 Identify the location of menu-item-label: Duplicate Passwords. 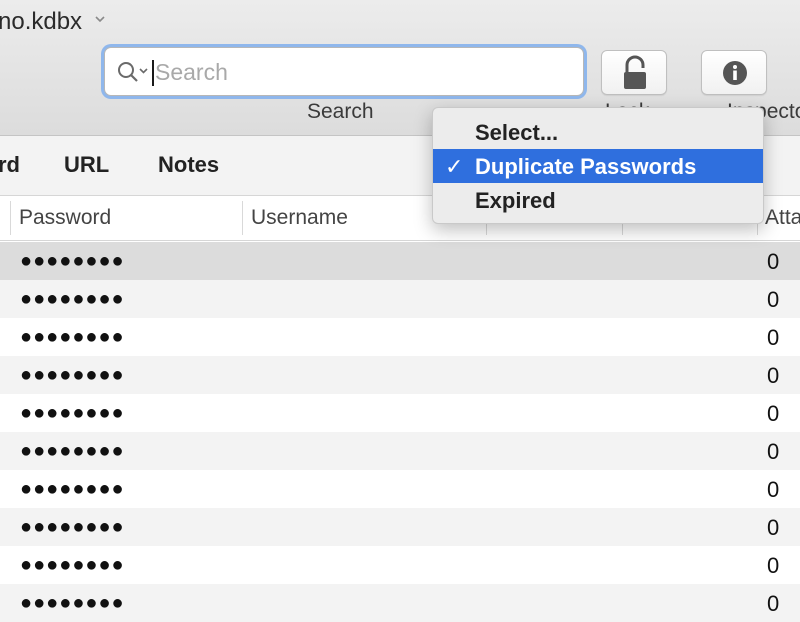
(586, 166).